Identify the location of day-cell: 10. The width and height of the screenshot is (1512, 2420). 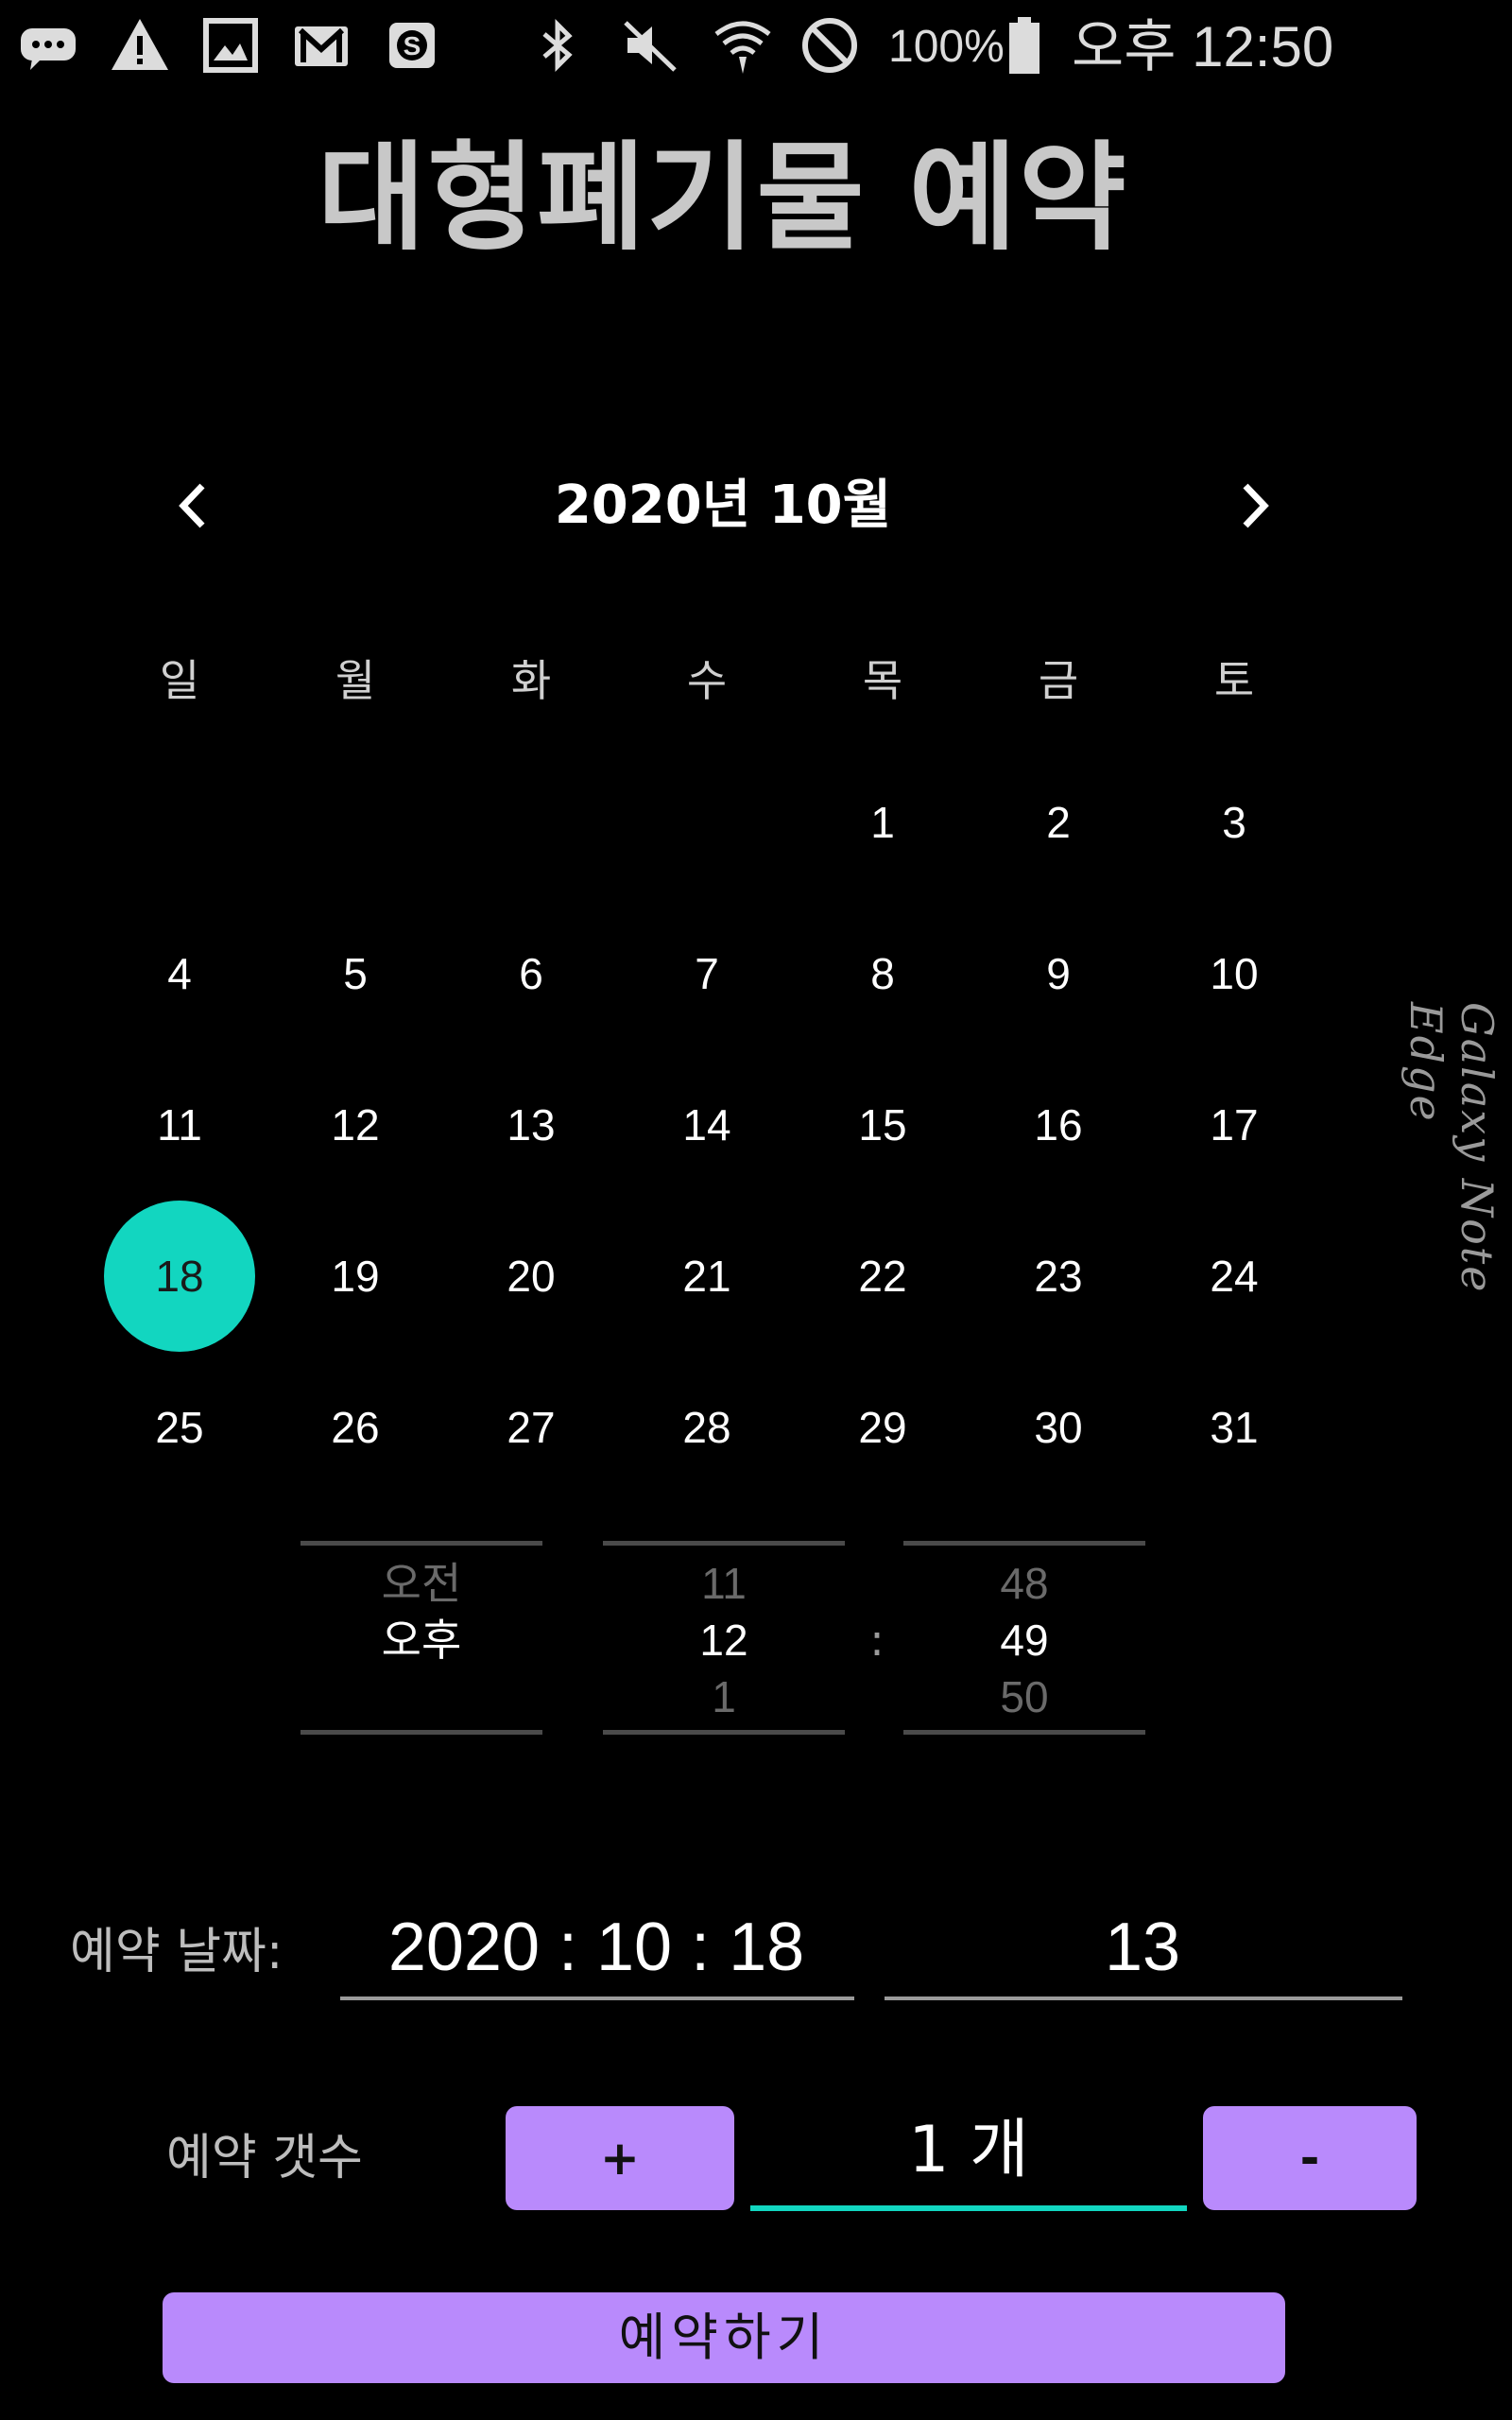
(1234, 973).